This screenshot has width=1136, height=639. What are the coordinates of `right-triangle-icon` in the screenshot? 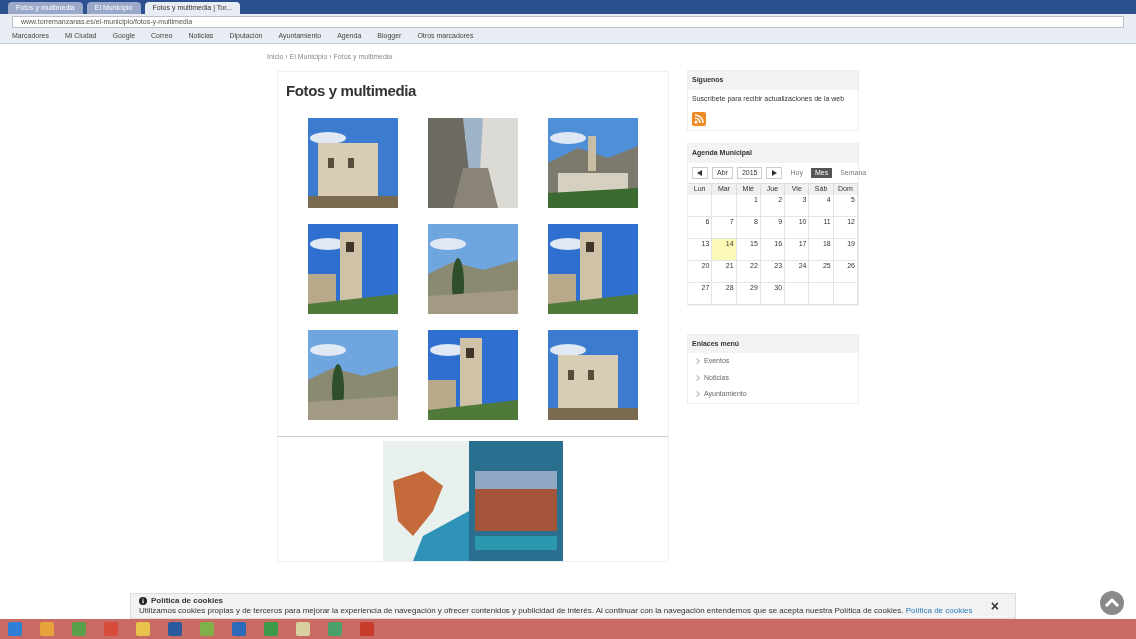 It's located at (774, 172).